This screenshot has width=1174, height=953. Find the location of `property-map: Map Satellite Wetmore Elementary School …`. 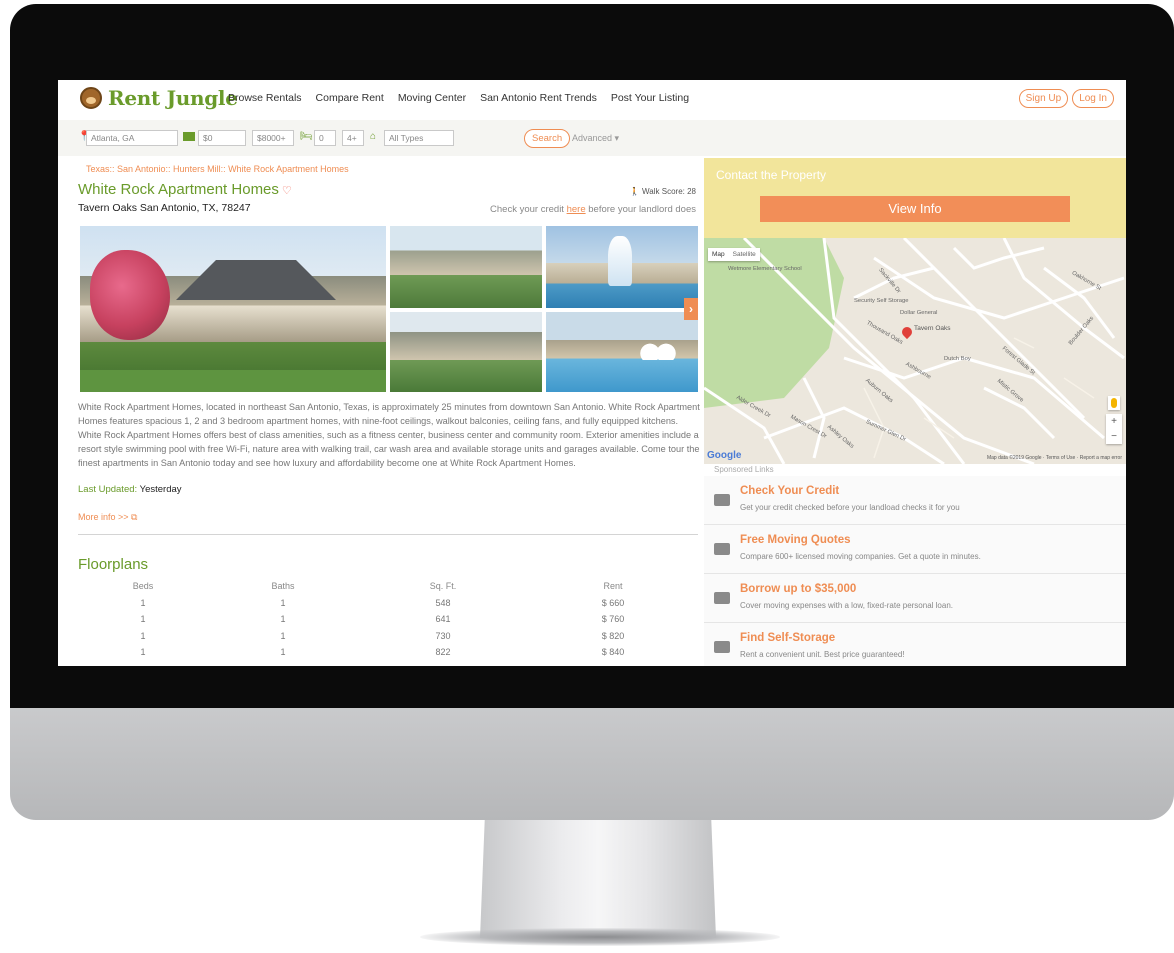

property-map: Map Satellite Wetmore Elementary School … is located at coordinates (915, 351).